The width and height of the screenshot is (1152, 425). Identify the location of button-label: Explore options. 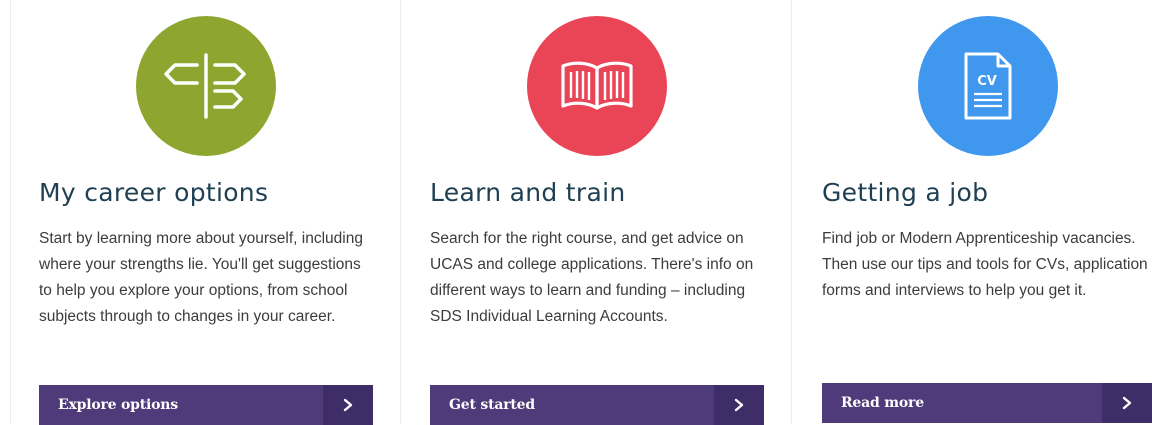
(118, 405).